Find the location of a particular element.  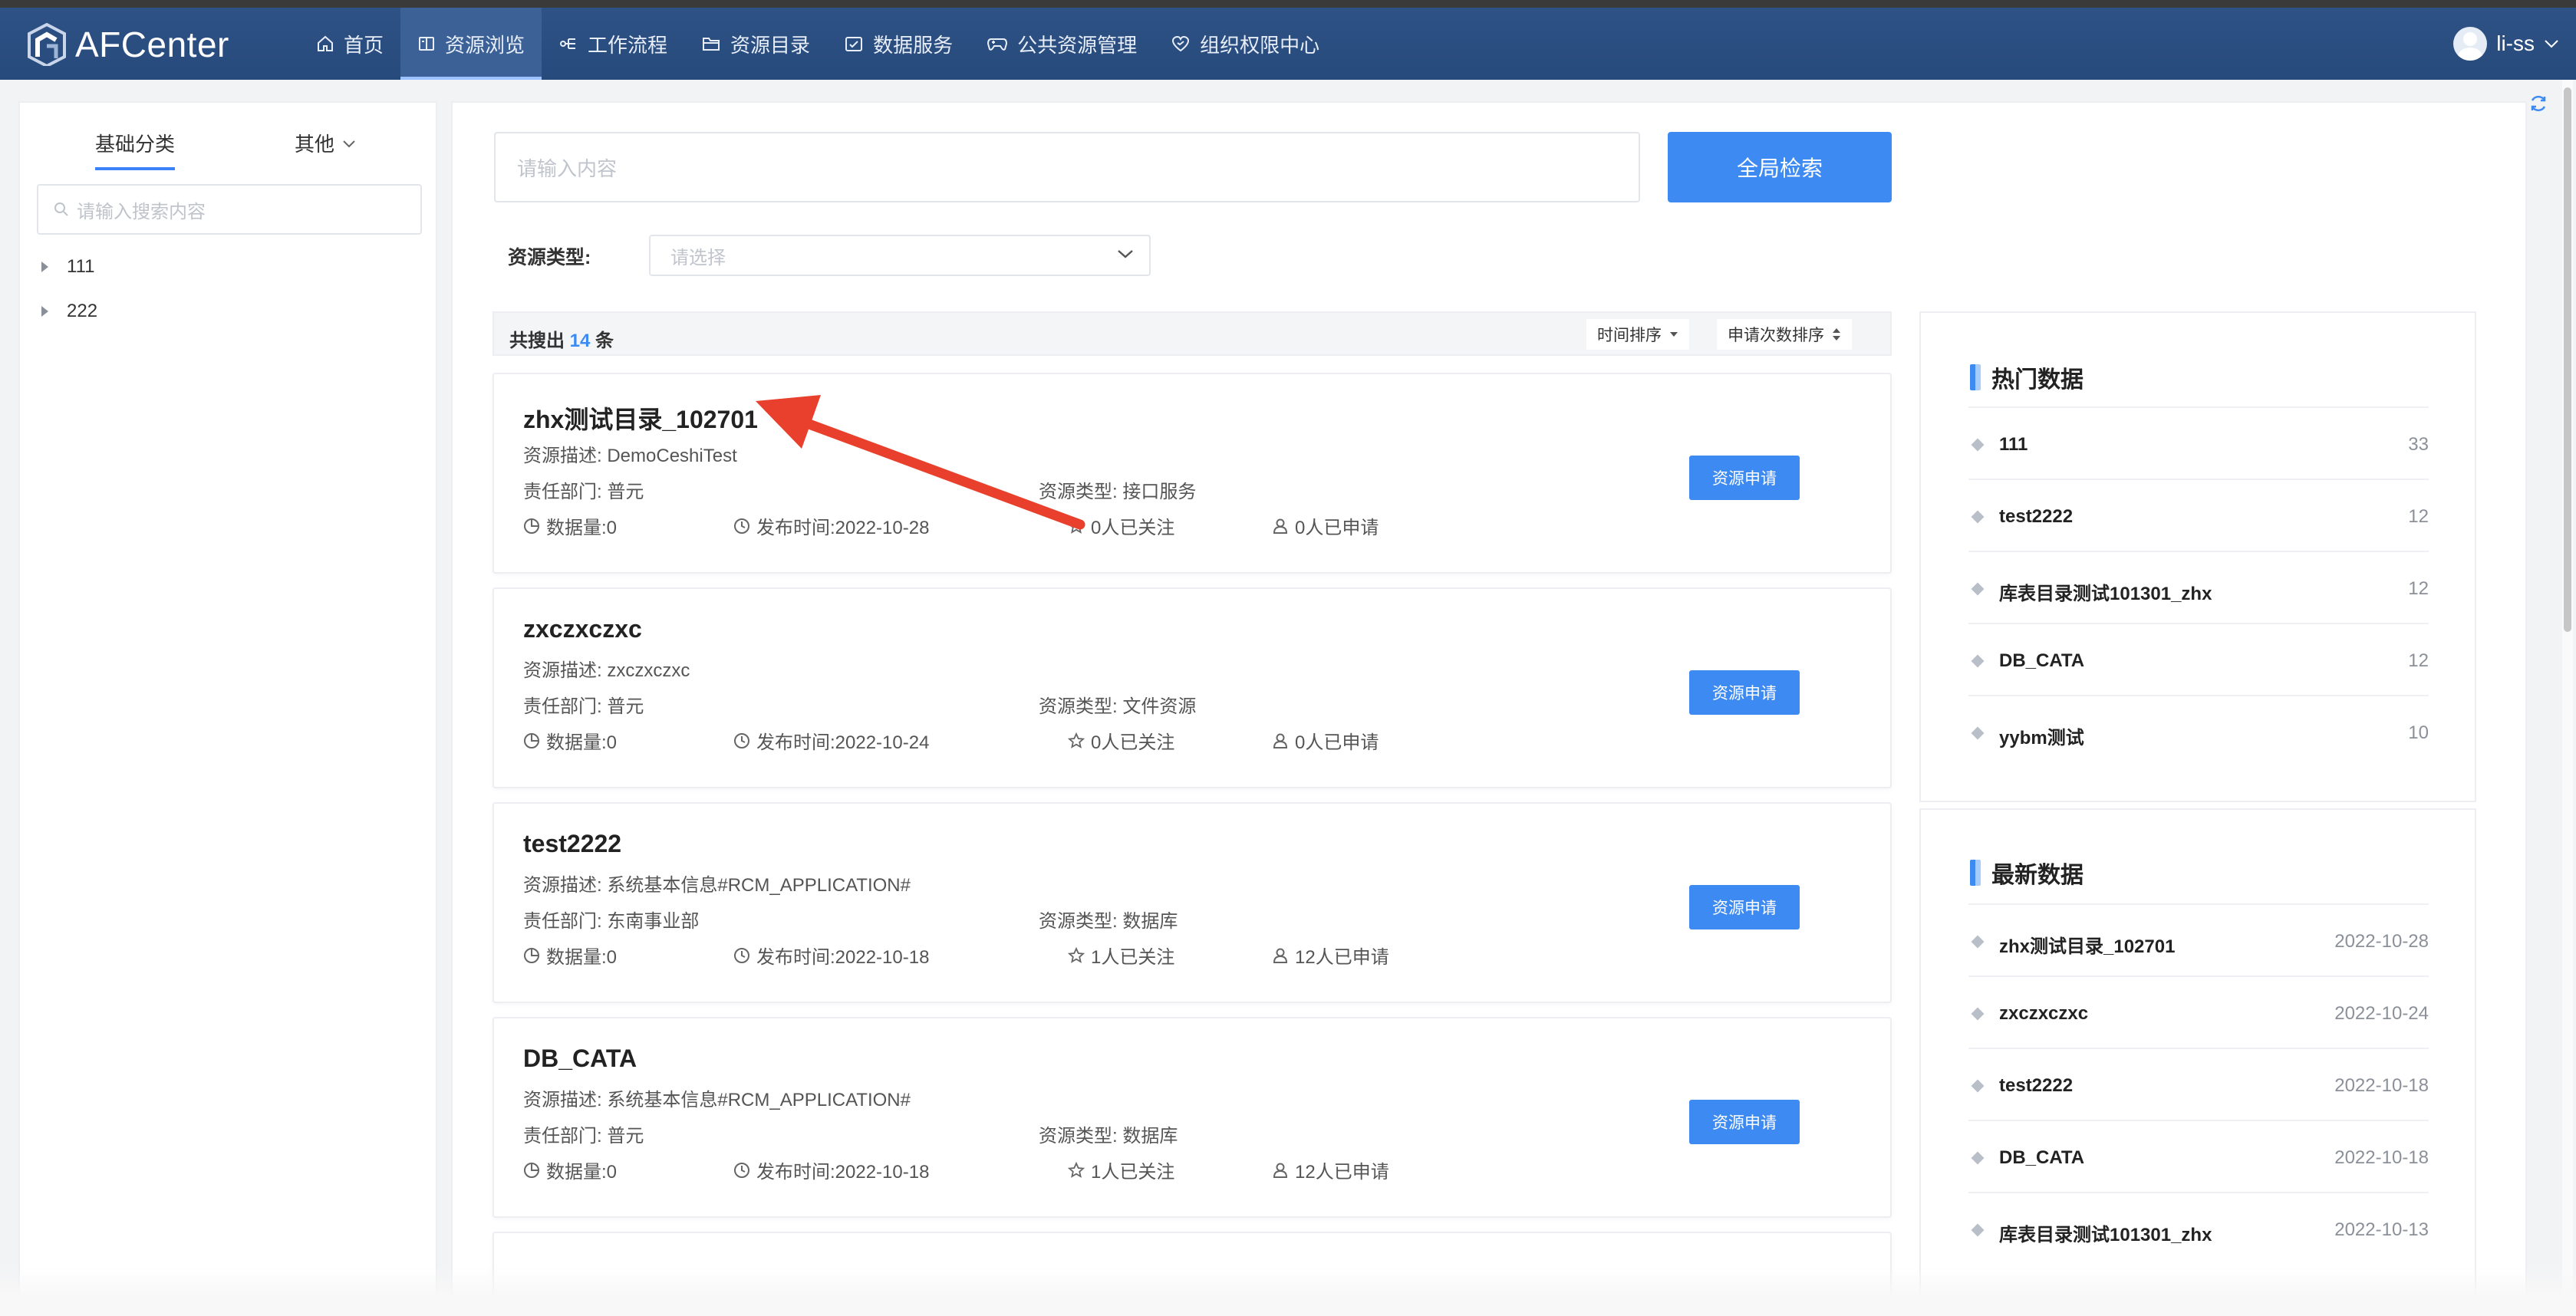

pie-icon is located at coordinates (531, 1170).